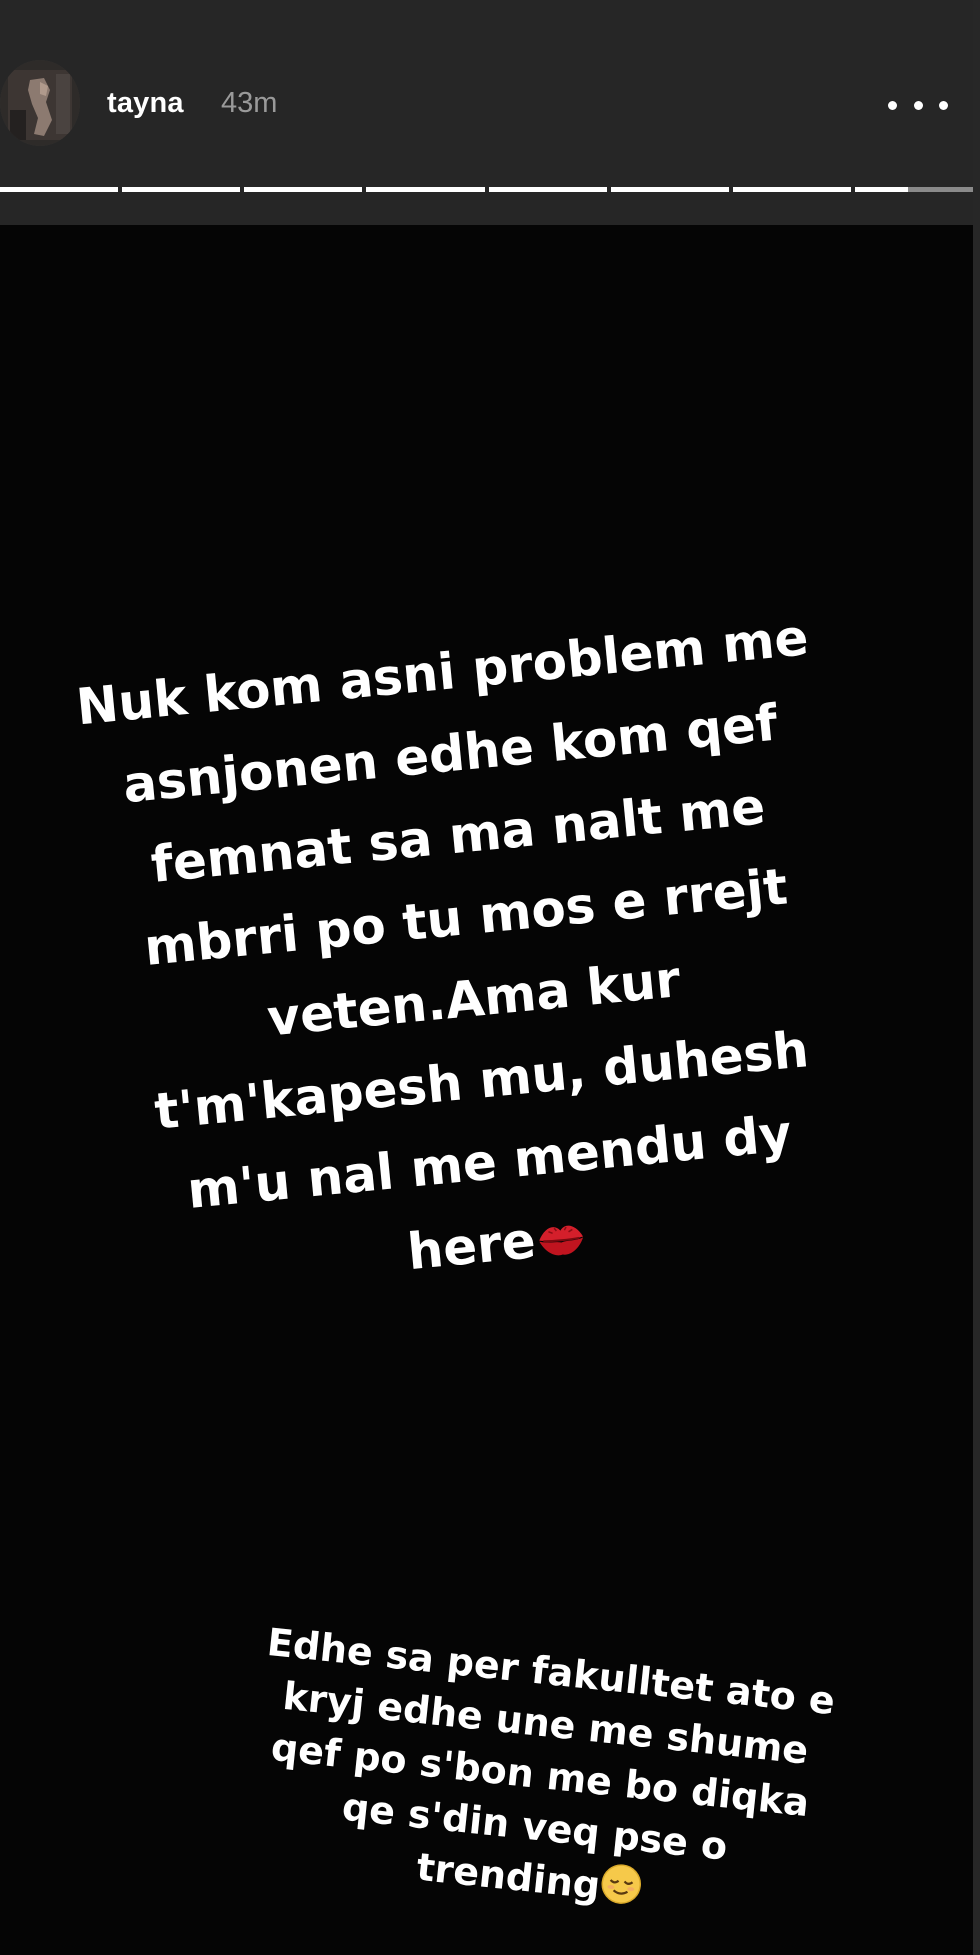 This screenshot has height=1955, width=980. Describe the element at coordinates (145, 103) in the screenshot. I see `username: tayna` at that location.